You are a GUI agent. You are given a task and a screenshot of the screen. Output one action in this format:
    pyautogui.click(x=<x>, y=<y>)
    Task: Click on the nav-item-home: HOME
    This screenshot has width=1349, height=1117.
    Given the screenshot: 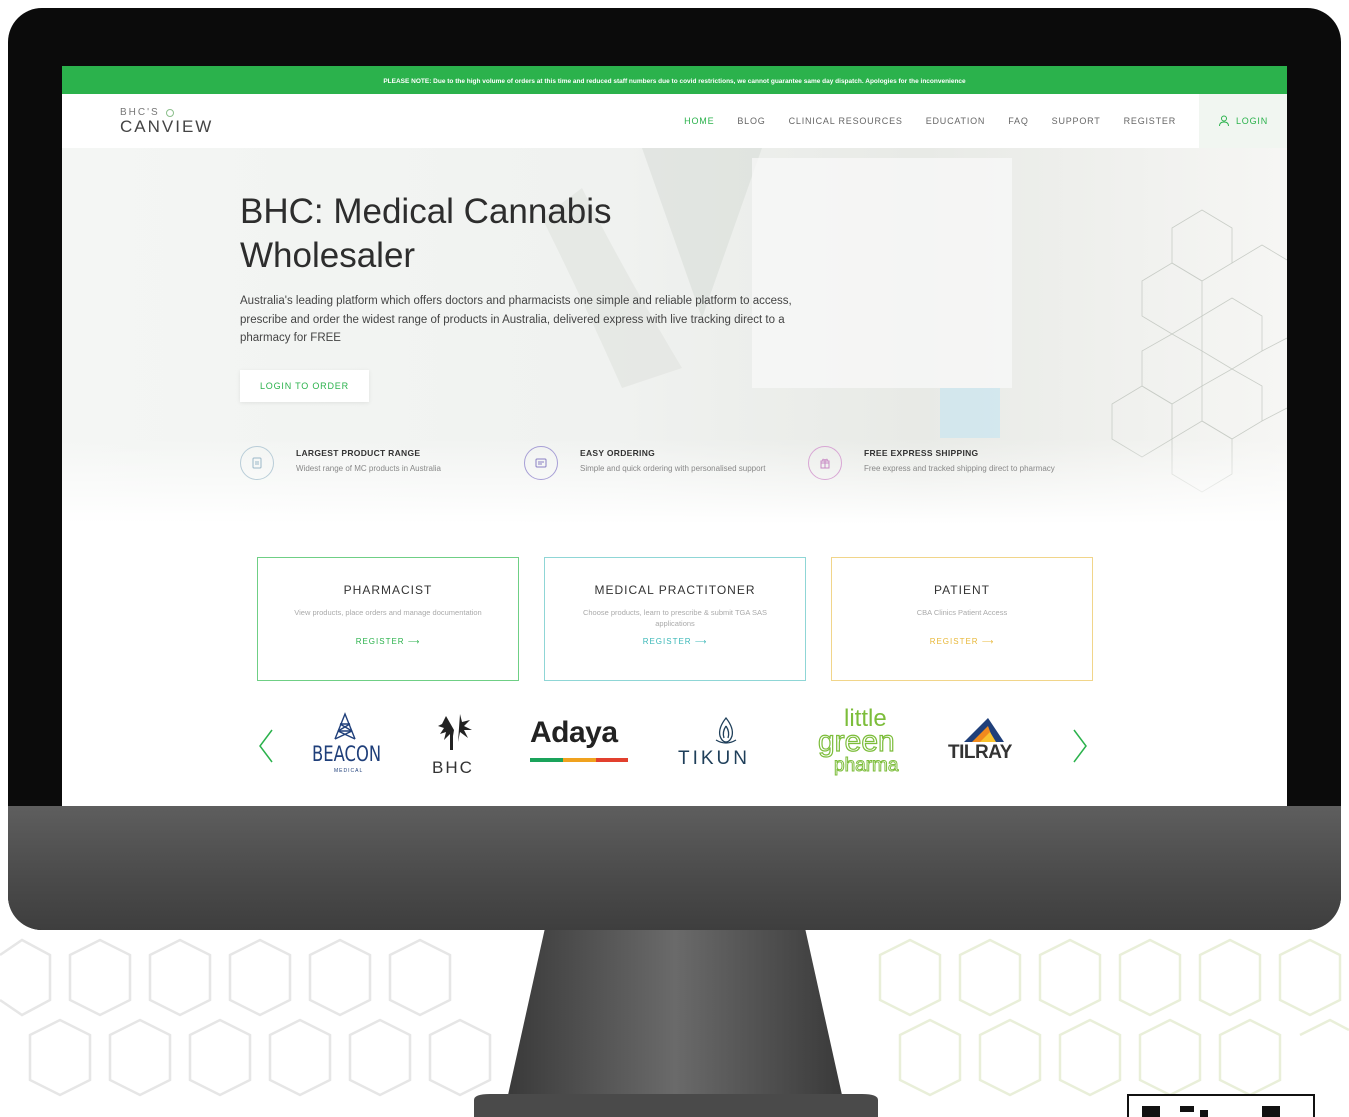 What is the action you would take?
    pyautogui.click(x=699, y=121)
    